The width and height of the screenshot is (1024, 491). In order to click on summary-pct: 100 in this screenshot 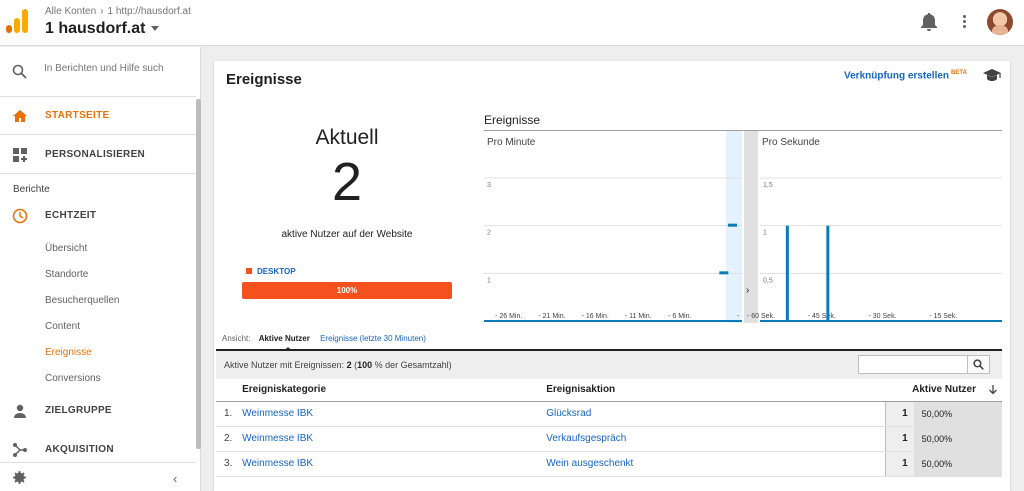, I will do `click(365, 365)`.